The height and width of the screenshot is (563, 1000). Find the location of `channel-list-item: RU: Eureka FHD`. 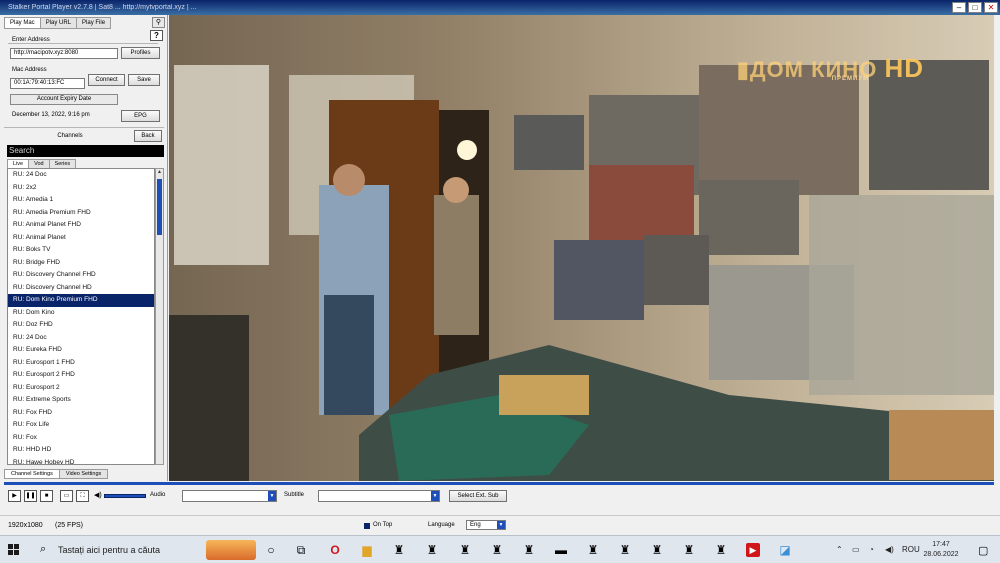

channel-list-item: RU: Eureka FHD is located at coordinates (81, 350).